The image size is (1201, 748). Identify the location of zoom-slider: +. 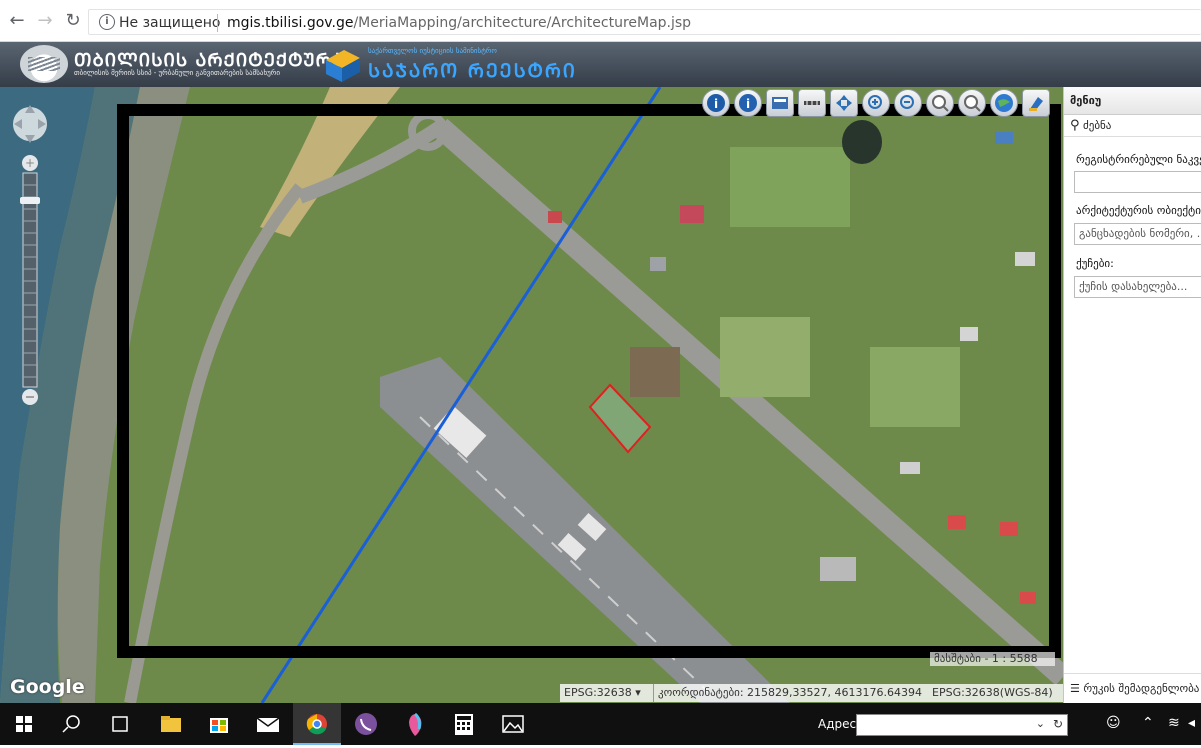
(30, 280).